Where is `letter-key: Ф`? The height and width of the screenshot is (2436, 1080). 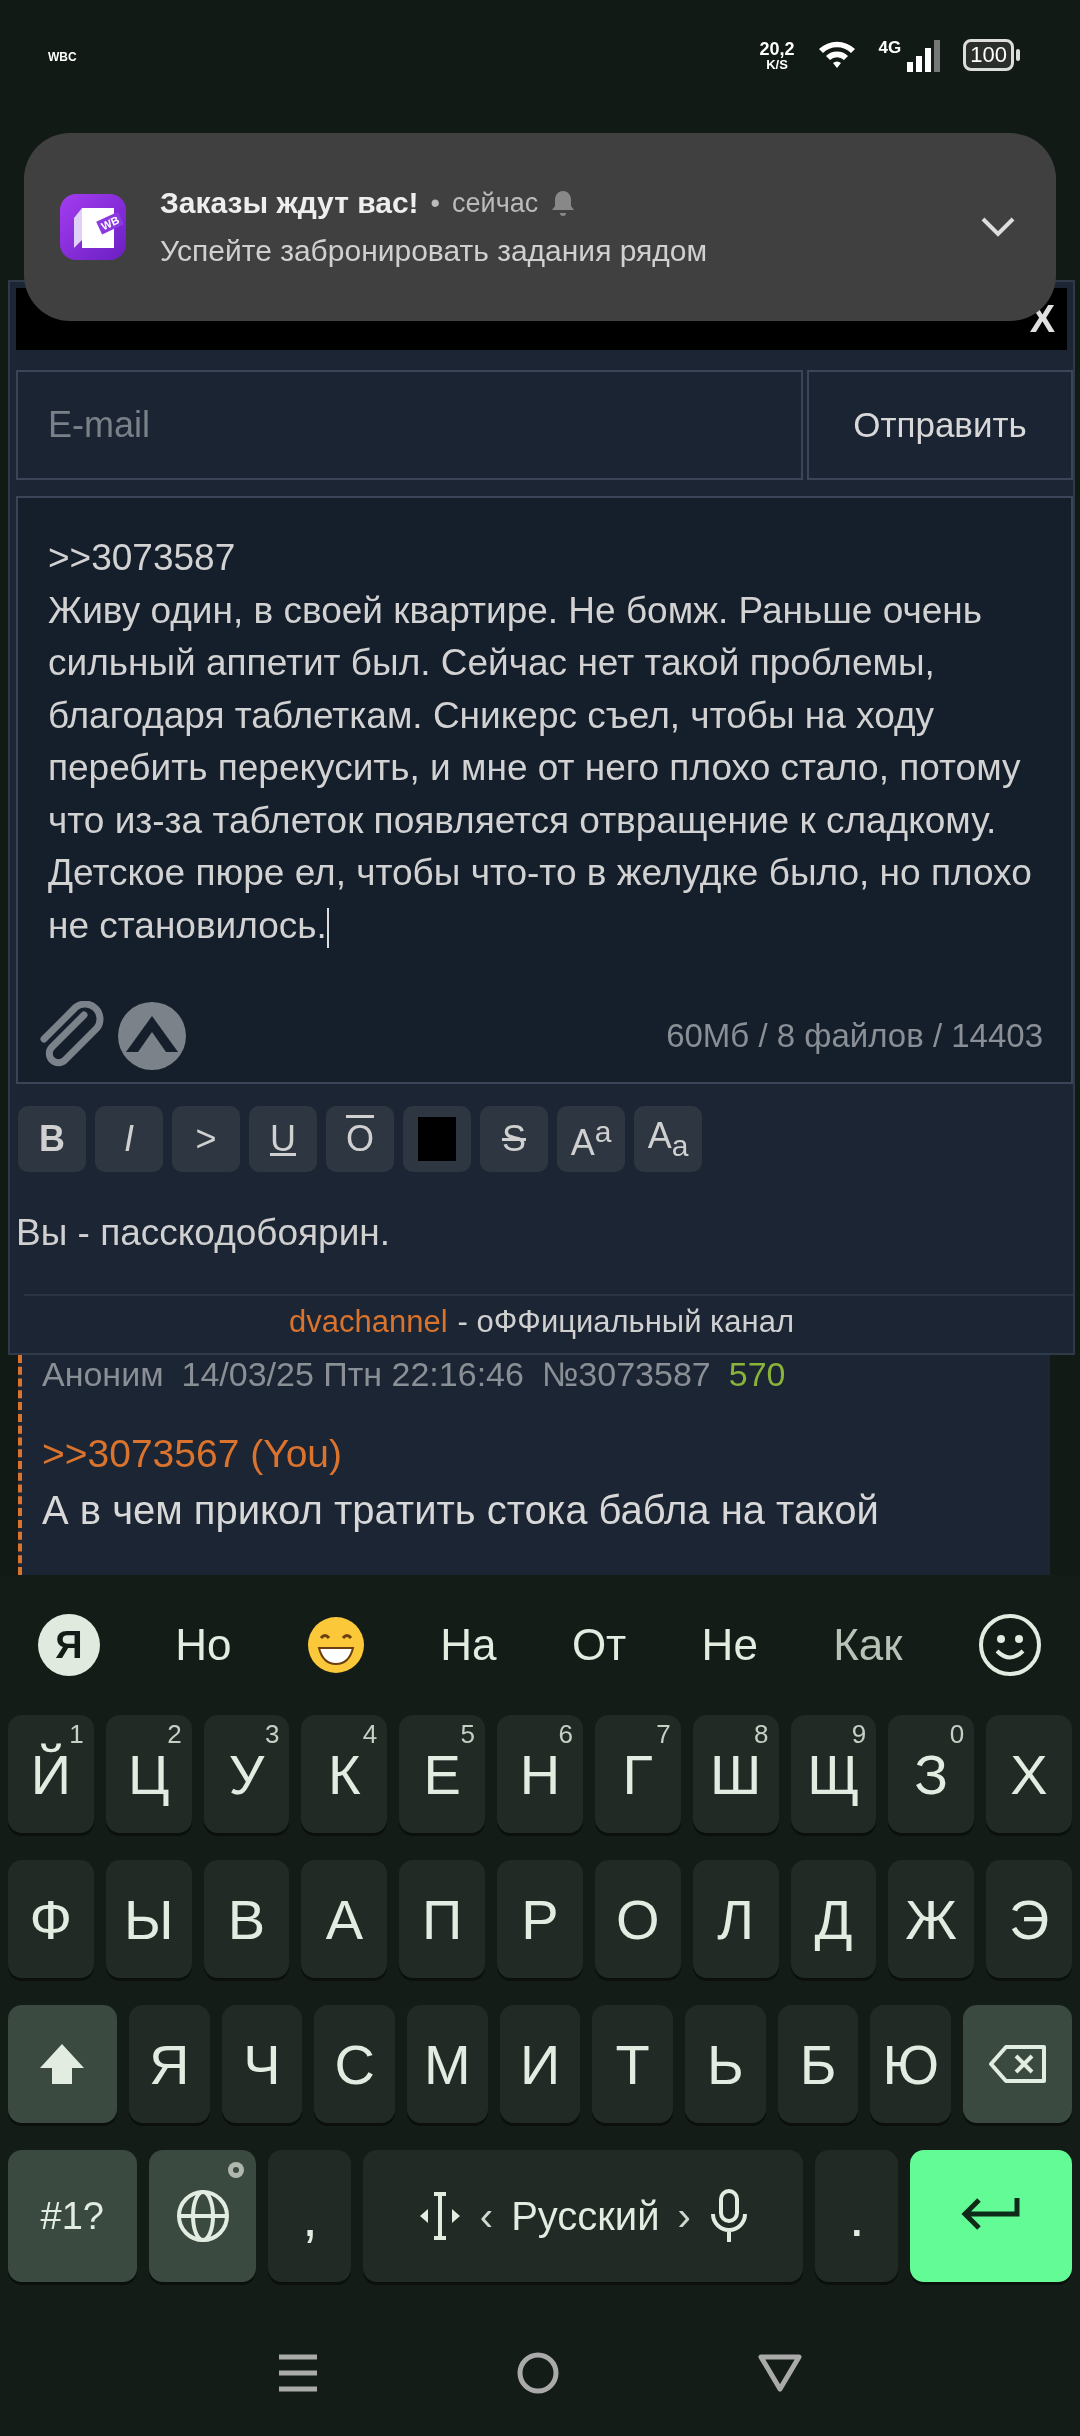
letter-key: Ф is located at coordinates (51, 1919).